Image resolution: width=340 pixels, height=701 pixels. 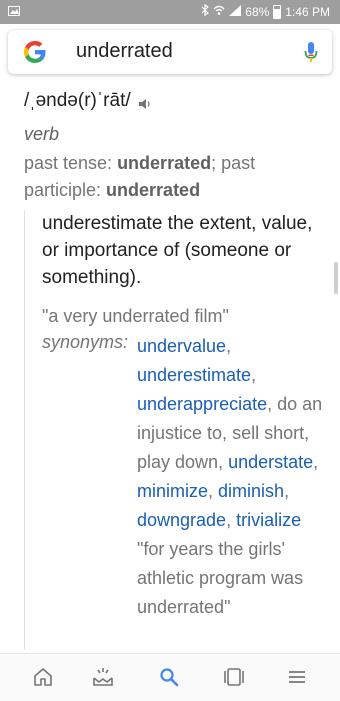 I want to click on search-icon, so click(x=169, y=677).